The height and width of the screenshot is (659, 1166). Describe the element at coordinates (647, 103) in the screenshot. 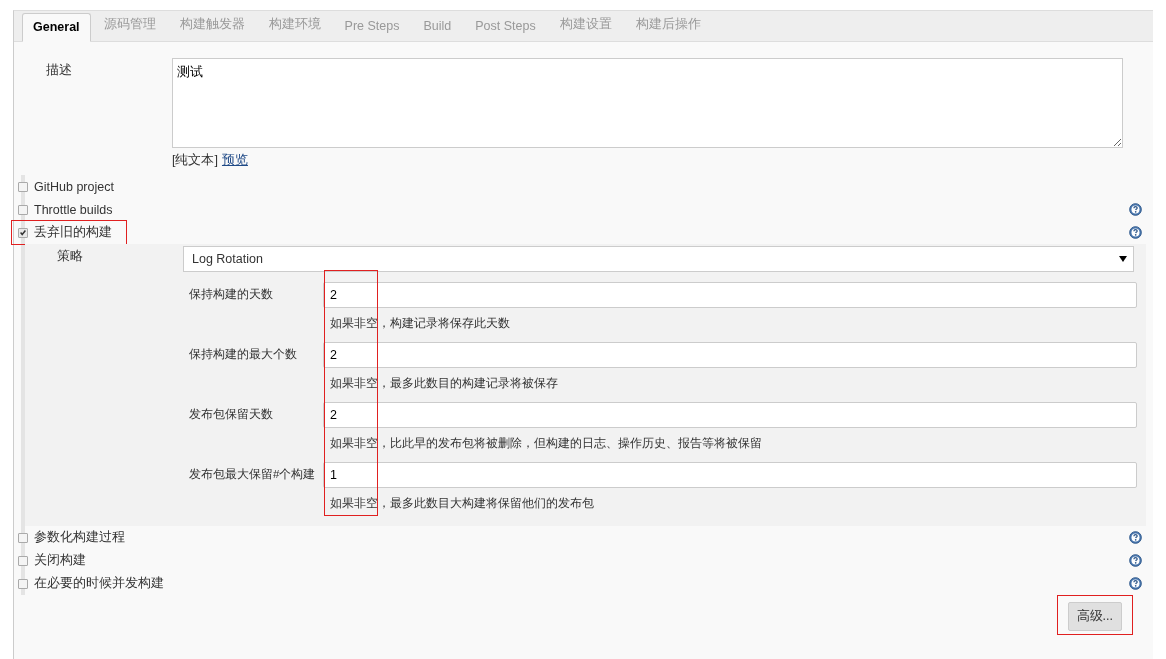

I see `description-field: 测试` at that location.